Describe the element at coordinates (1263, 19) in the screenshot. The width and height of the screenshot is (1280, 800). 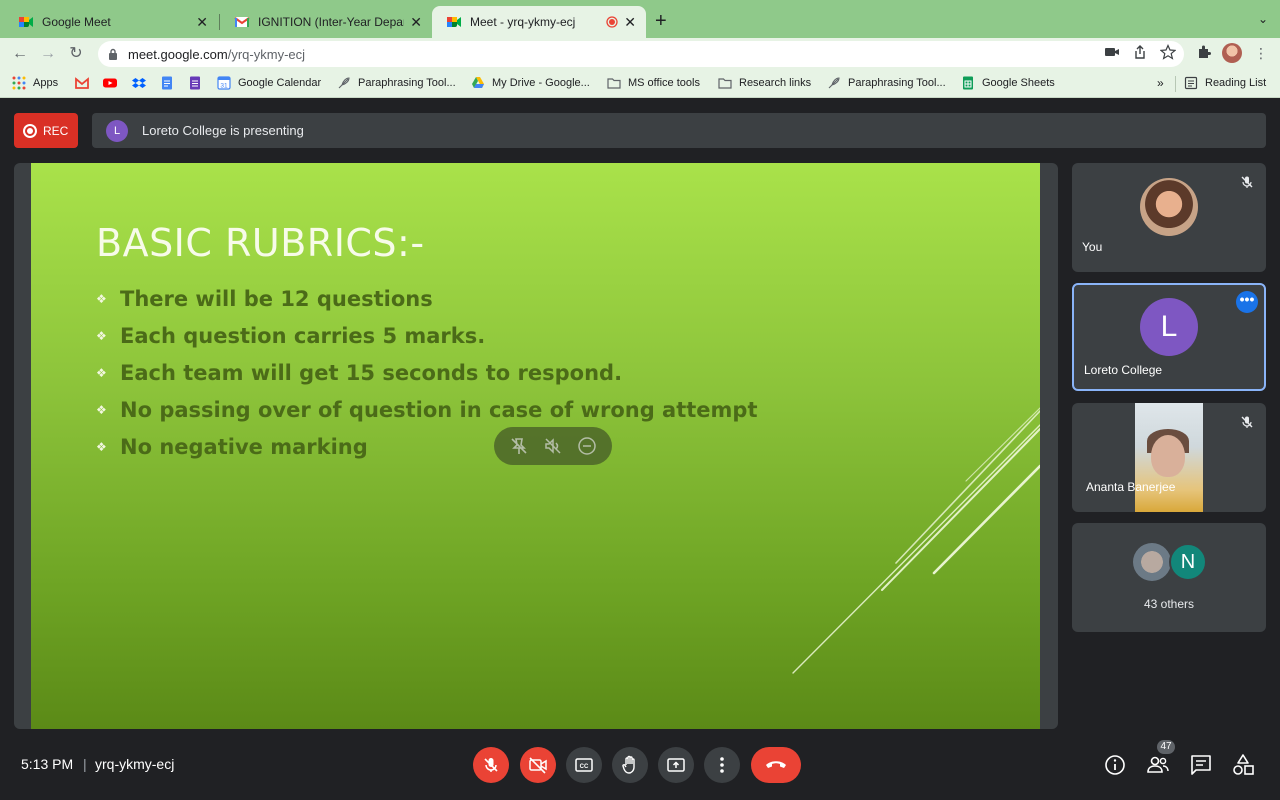
I see `tab-search-chevron-icon: ⌄` at that location.